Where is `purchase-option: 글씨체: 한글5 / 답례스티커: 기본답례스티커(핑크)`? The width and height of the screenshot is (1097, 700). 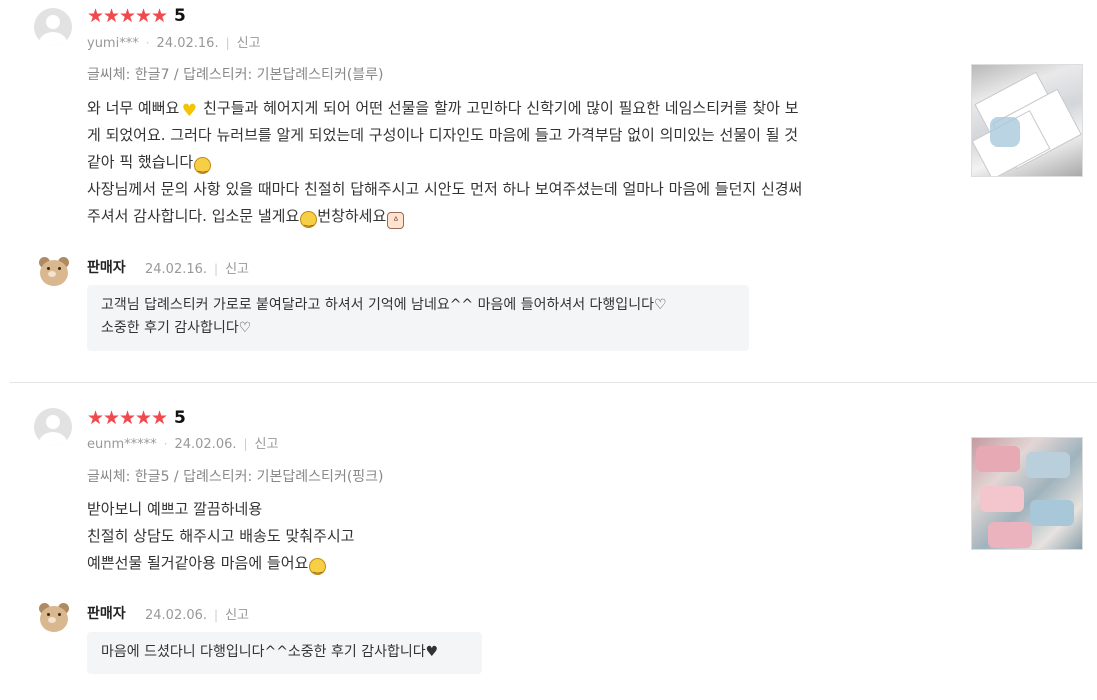
purchase-option: 글씨체: 한글5 / 답례스티커: 기본답례스티커(핑크) is located at coordinates (235, 477).